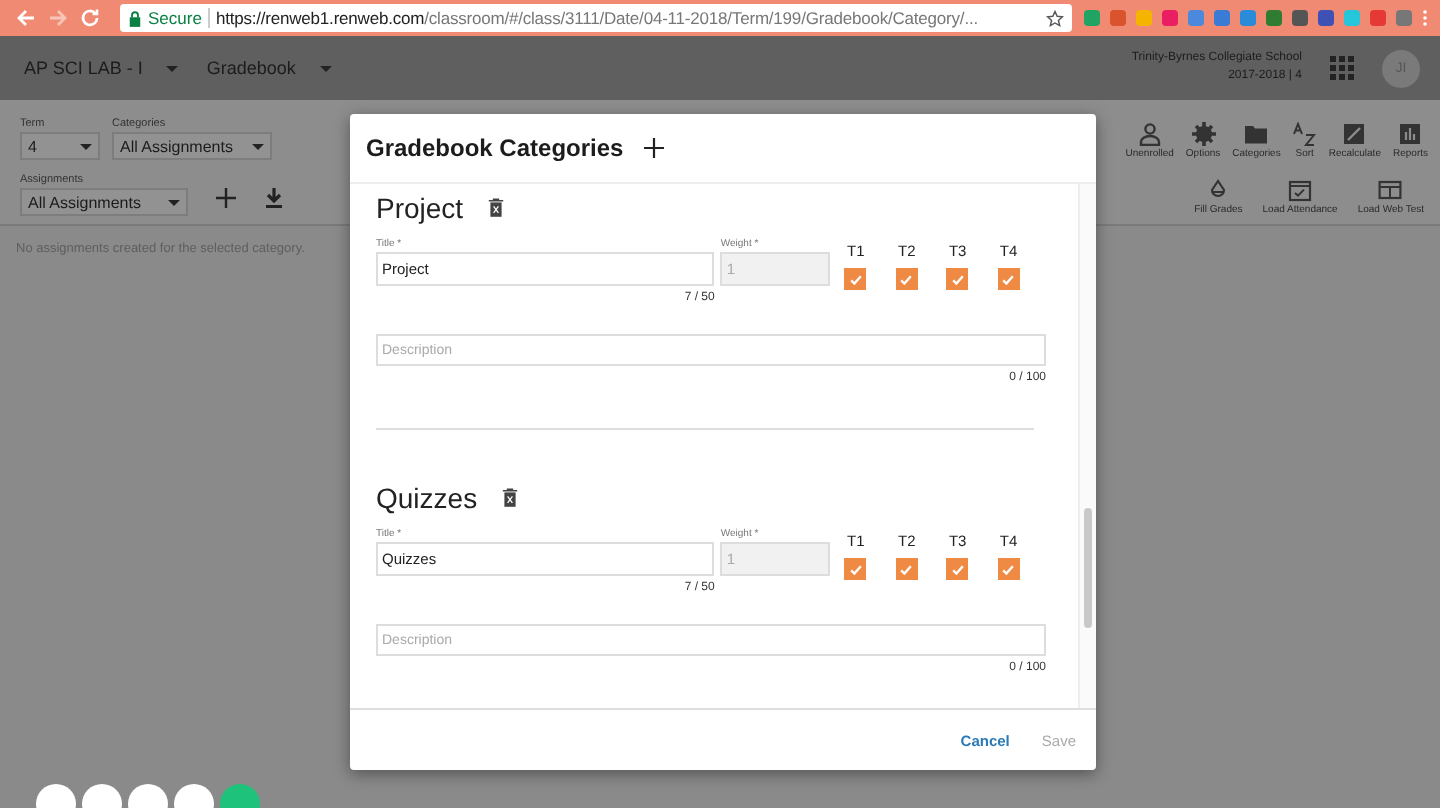 The image size is (1440, 808). I want to click on sort-icon, so click(1304, 134).